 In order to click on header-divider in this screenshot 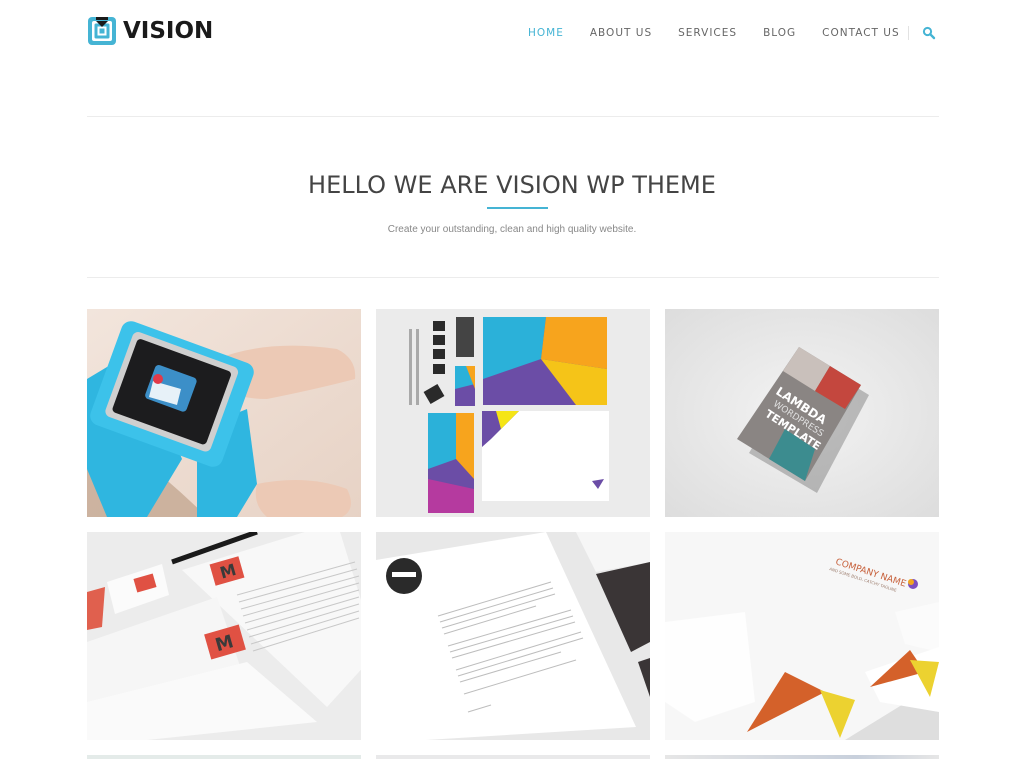, I will do `click(513, 116)`.